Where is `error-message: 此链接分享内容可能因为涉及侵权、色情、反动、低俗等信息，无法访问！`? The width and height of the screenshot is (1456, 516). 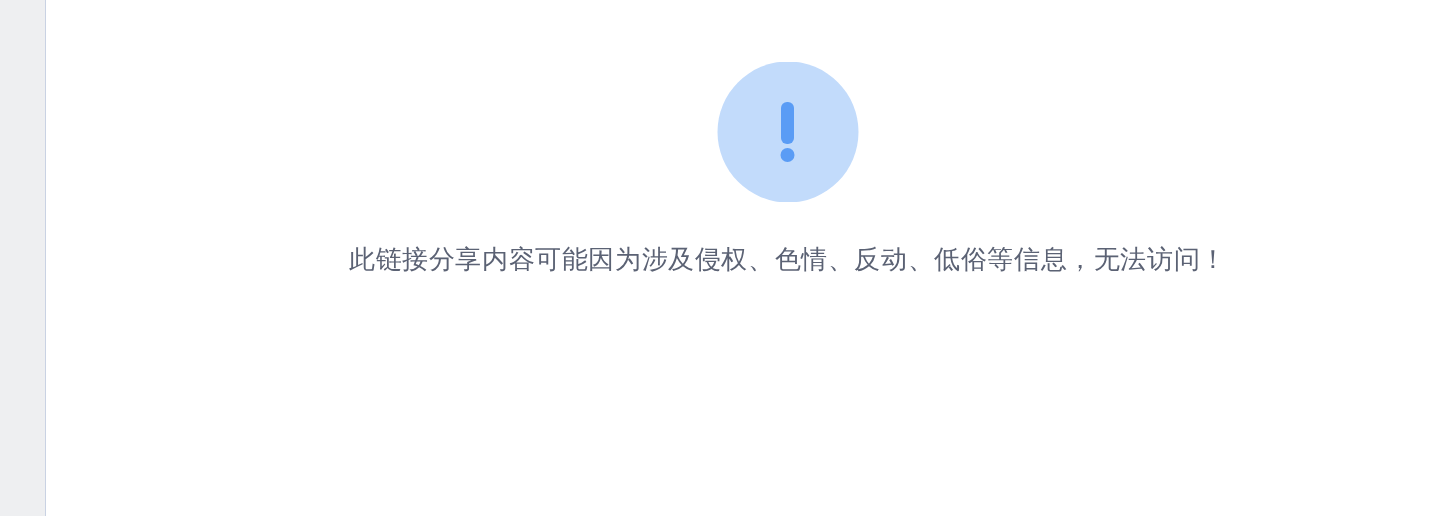
error-message: 此链接分享内容可能因为涉及侵权、色情、反动、低俗等信息，无法访问！ is located at coordinates (788, 259).